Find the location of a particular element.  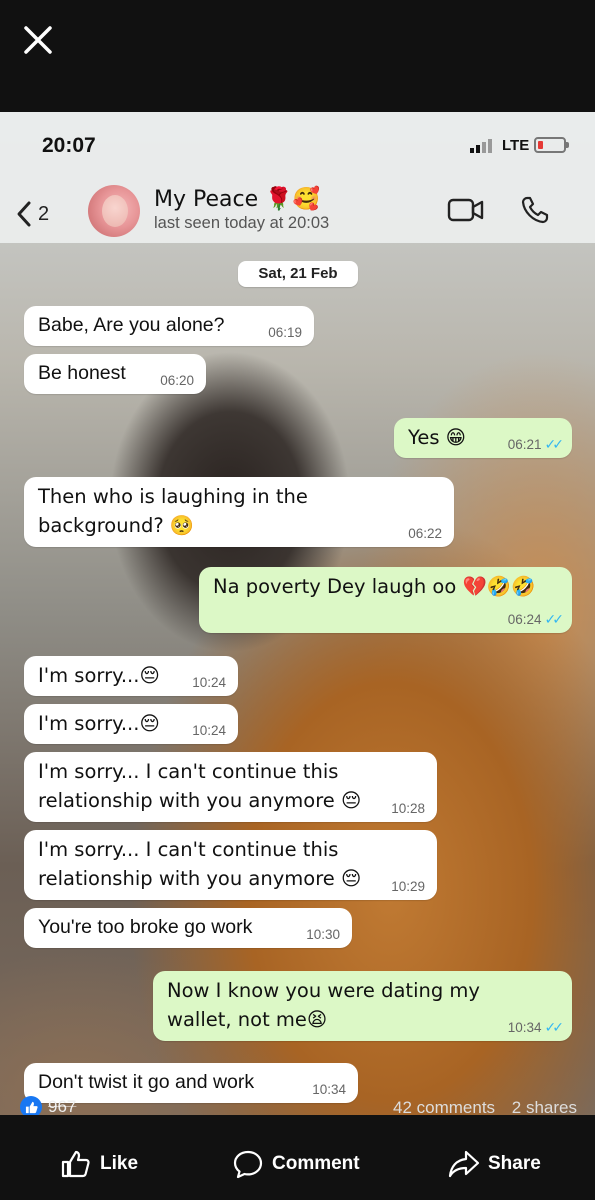

message-bubble: Na poverty Dey laugh oo 💔🤣🤣 06:24 ✓✓ is located at coordinates (385, 600).